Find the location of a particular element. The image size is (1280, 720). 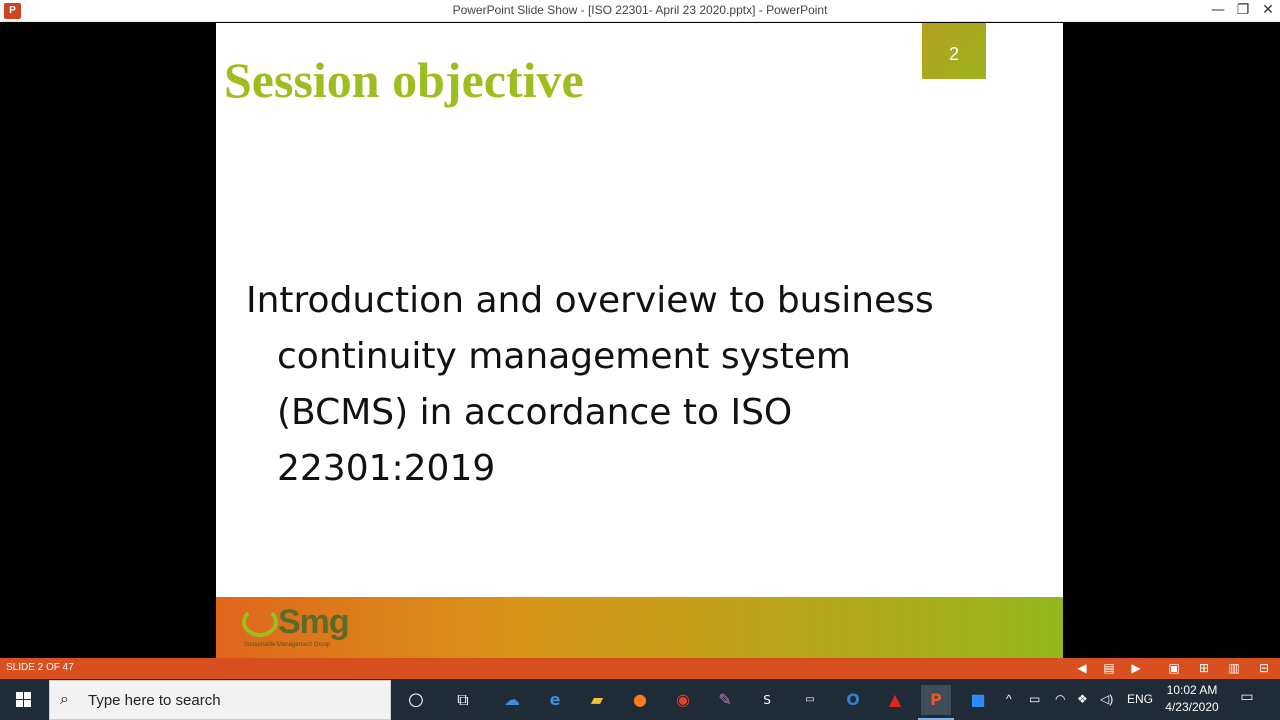

onedrive-icon: ☁ is located at coordinates (512, 700).